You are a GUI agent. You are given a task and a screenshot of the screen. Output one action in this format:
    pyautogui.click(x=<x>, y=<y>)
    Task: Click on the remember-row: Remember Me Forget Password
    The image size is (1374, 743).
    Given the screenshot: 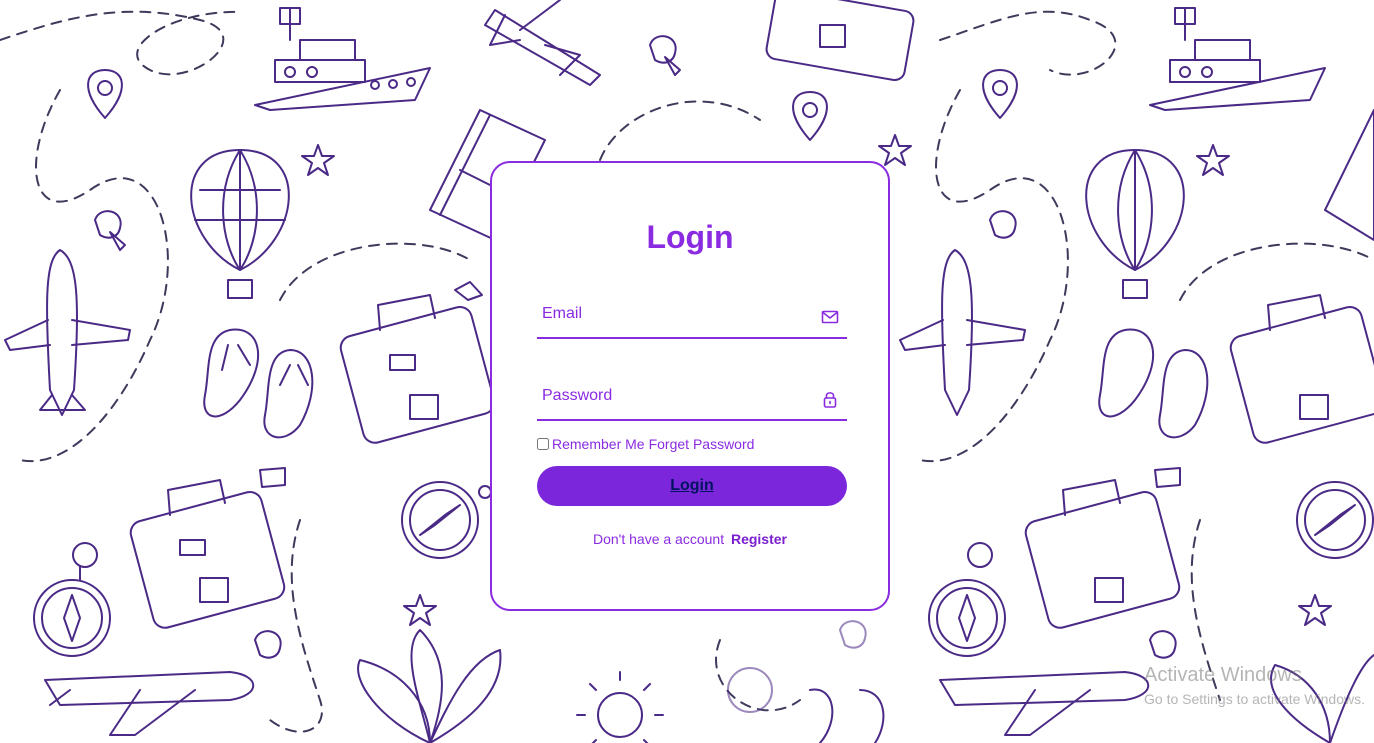 What is the action you would take?
    pyautogui.click(x=645, y=444)
    